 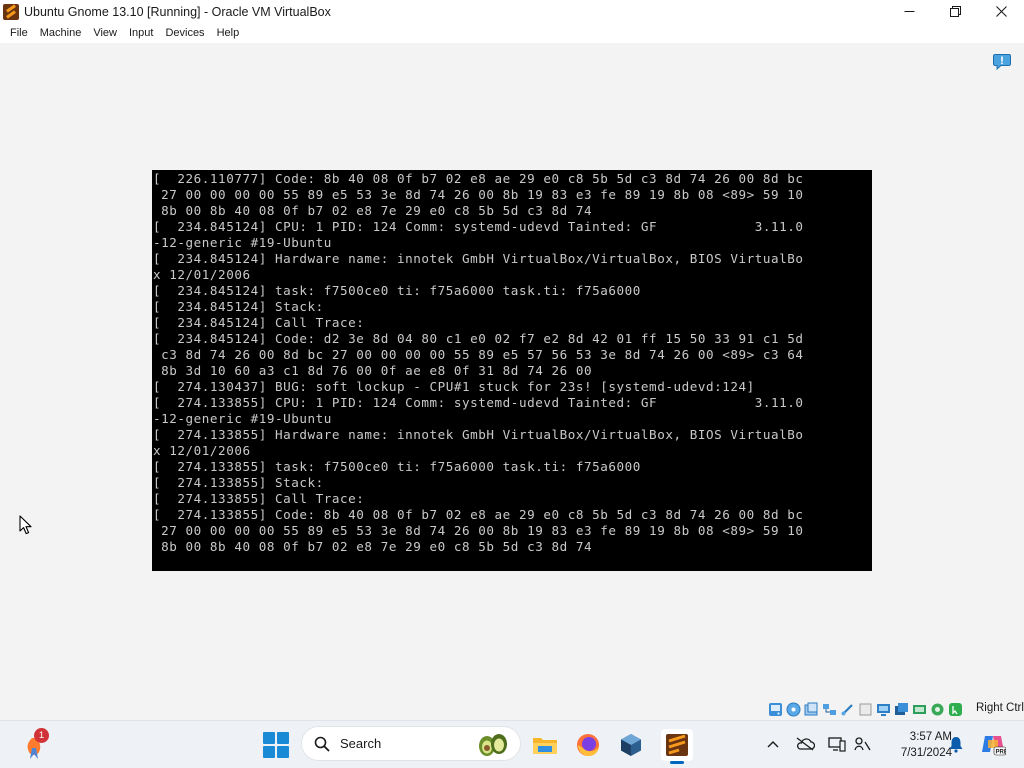 What do you see at coordinates (259, 322) in the screenshot?
I see `console-line: [ 234.845124] Call Trace:` at bounding box center [259, 322].